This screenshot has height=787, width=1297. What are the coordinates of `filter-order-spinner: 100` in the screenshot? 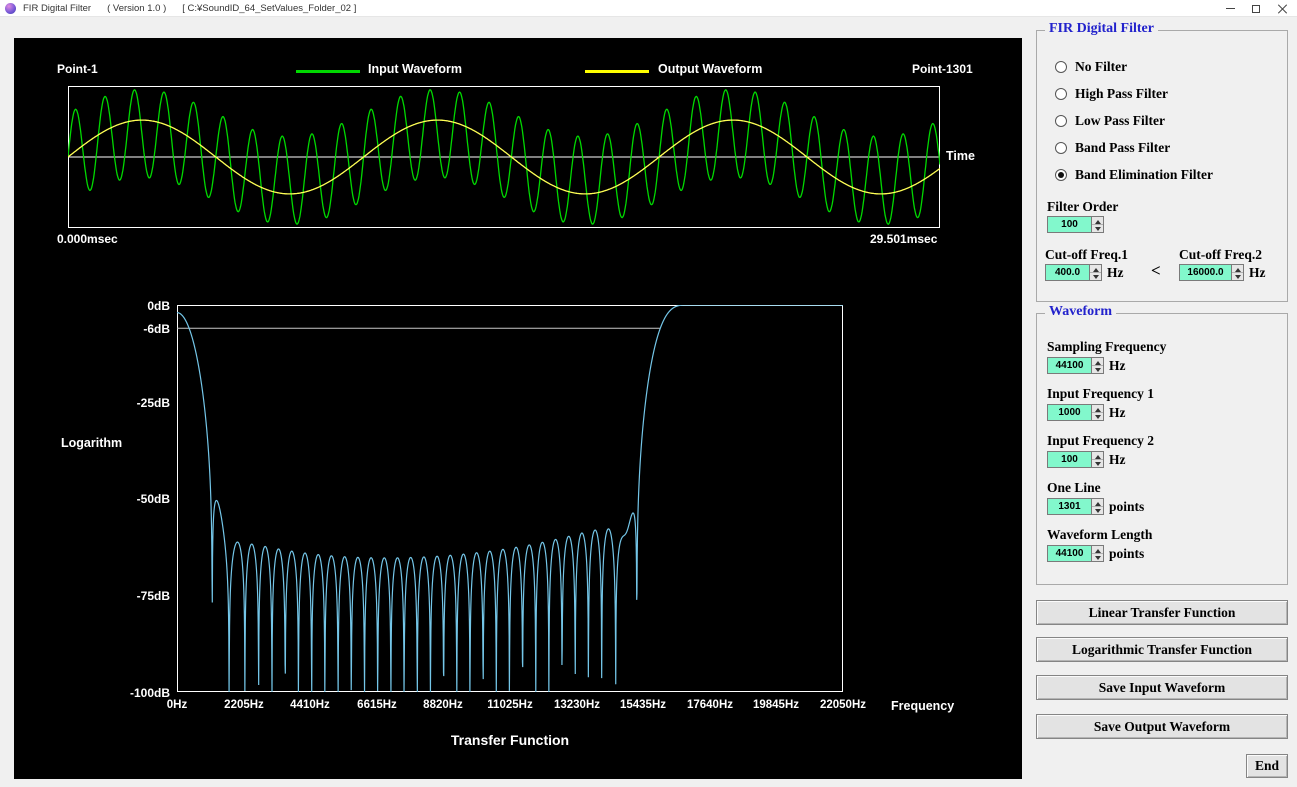 It's located at (1075, 224).